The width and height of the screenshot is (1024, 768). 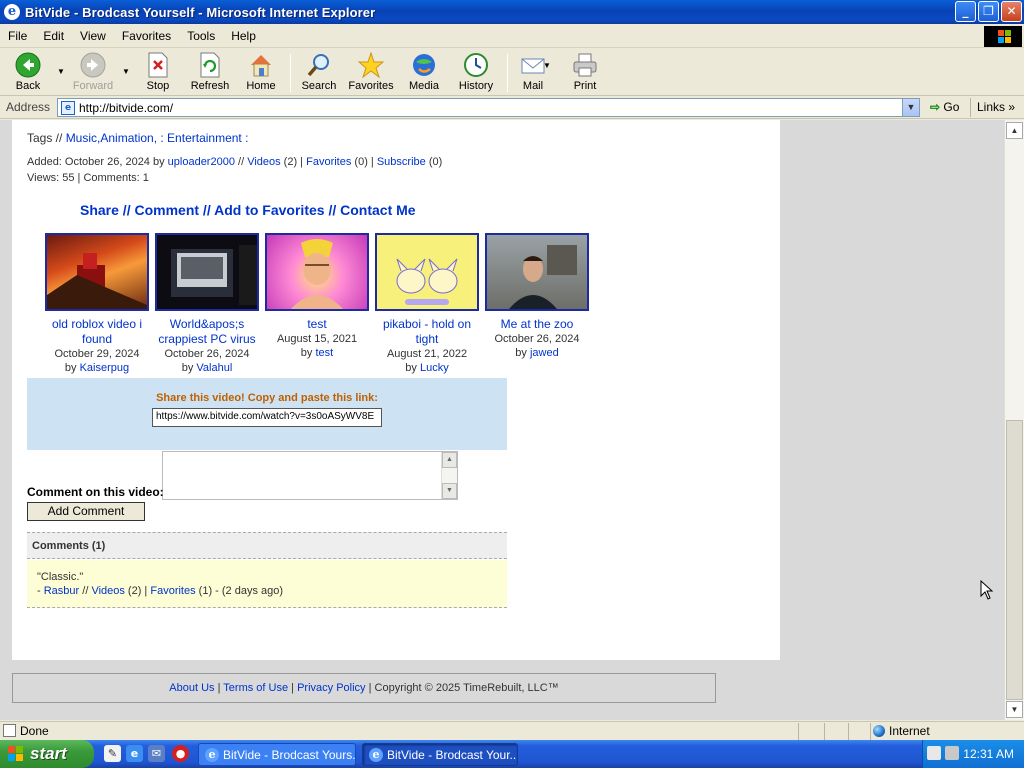 I want to click on media-button: Media, so click(x=424, y=73).